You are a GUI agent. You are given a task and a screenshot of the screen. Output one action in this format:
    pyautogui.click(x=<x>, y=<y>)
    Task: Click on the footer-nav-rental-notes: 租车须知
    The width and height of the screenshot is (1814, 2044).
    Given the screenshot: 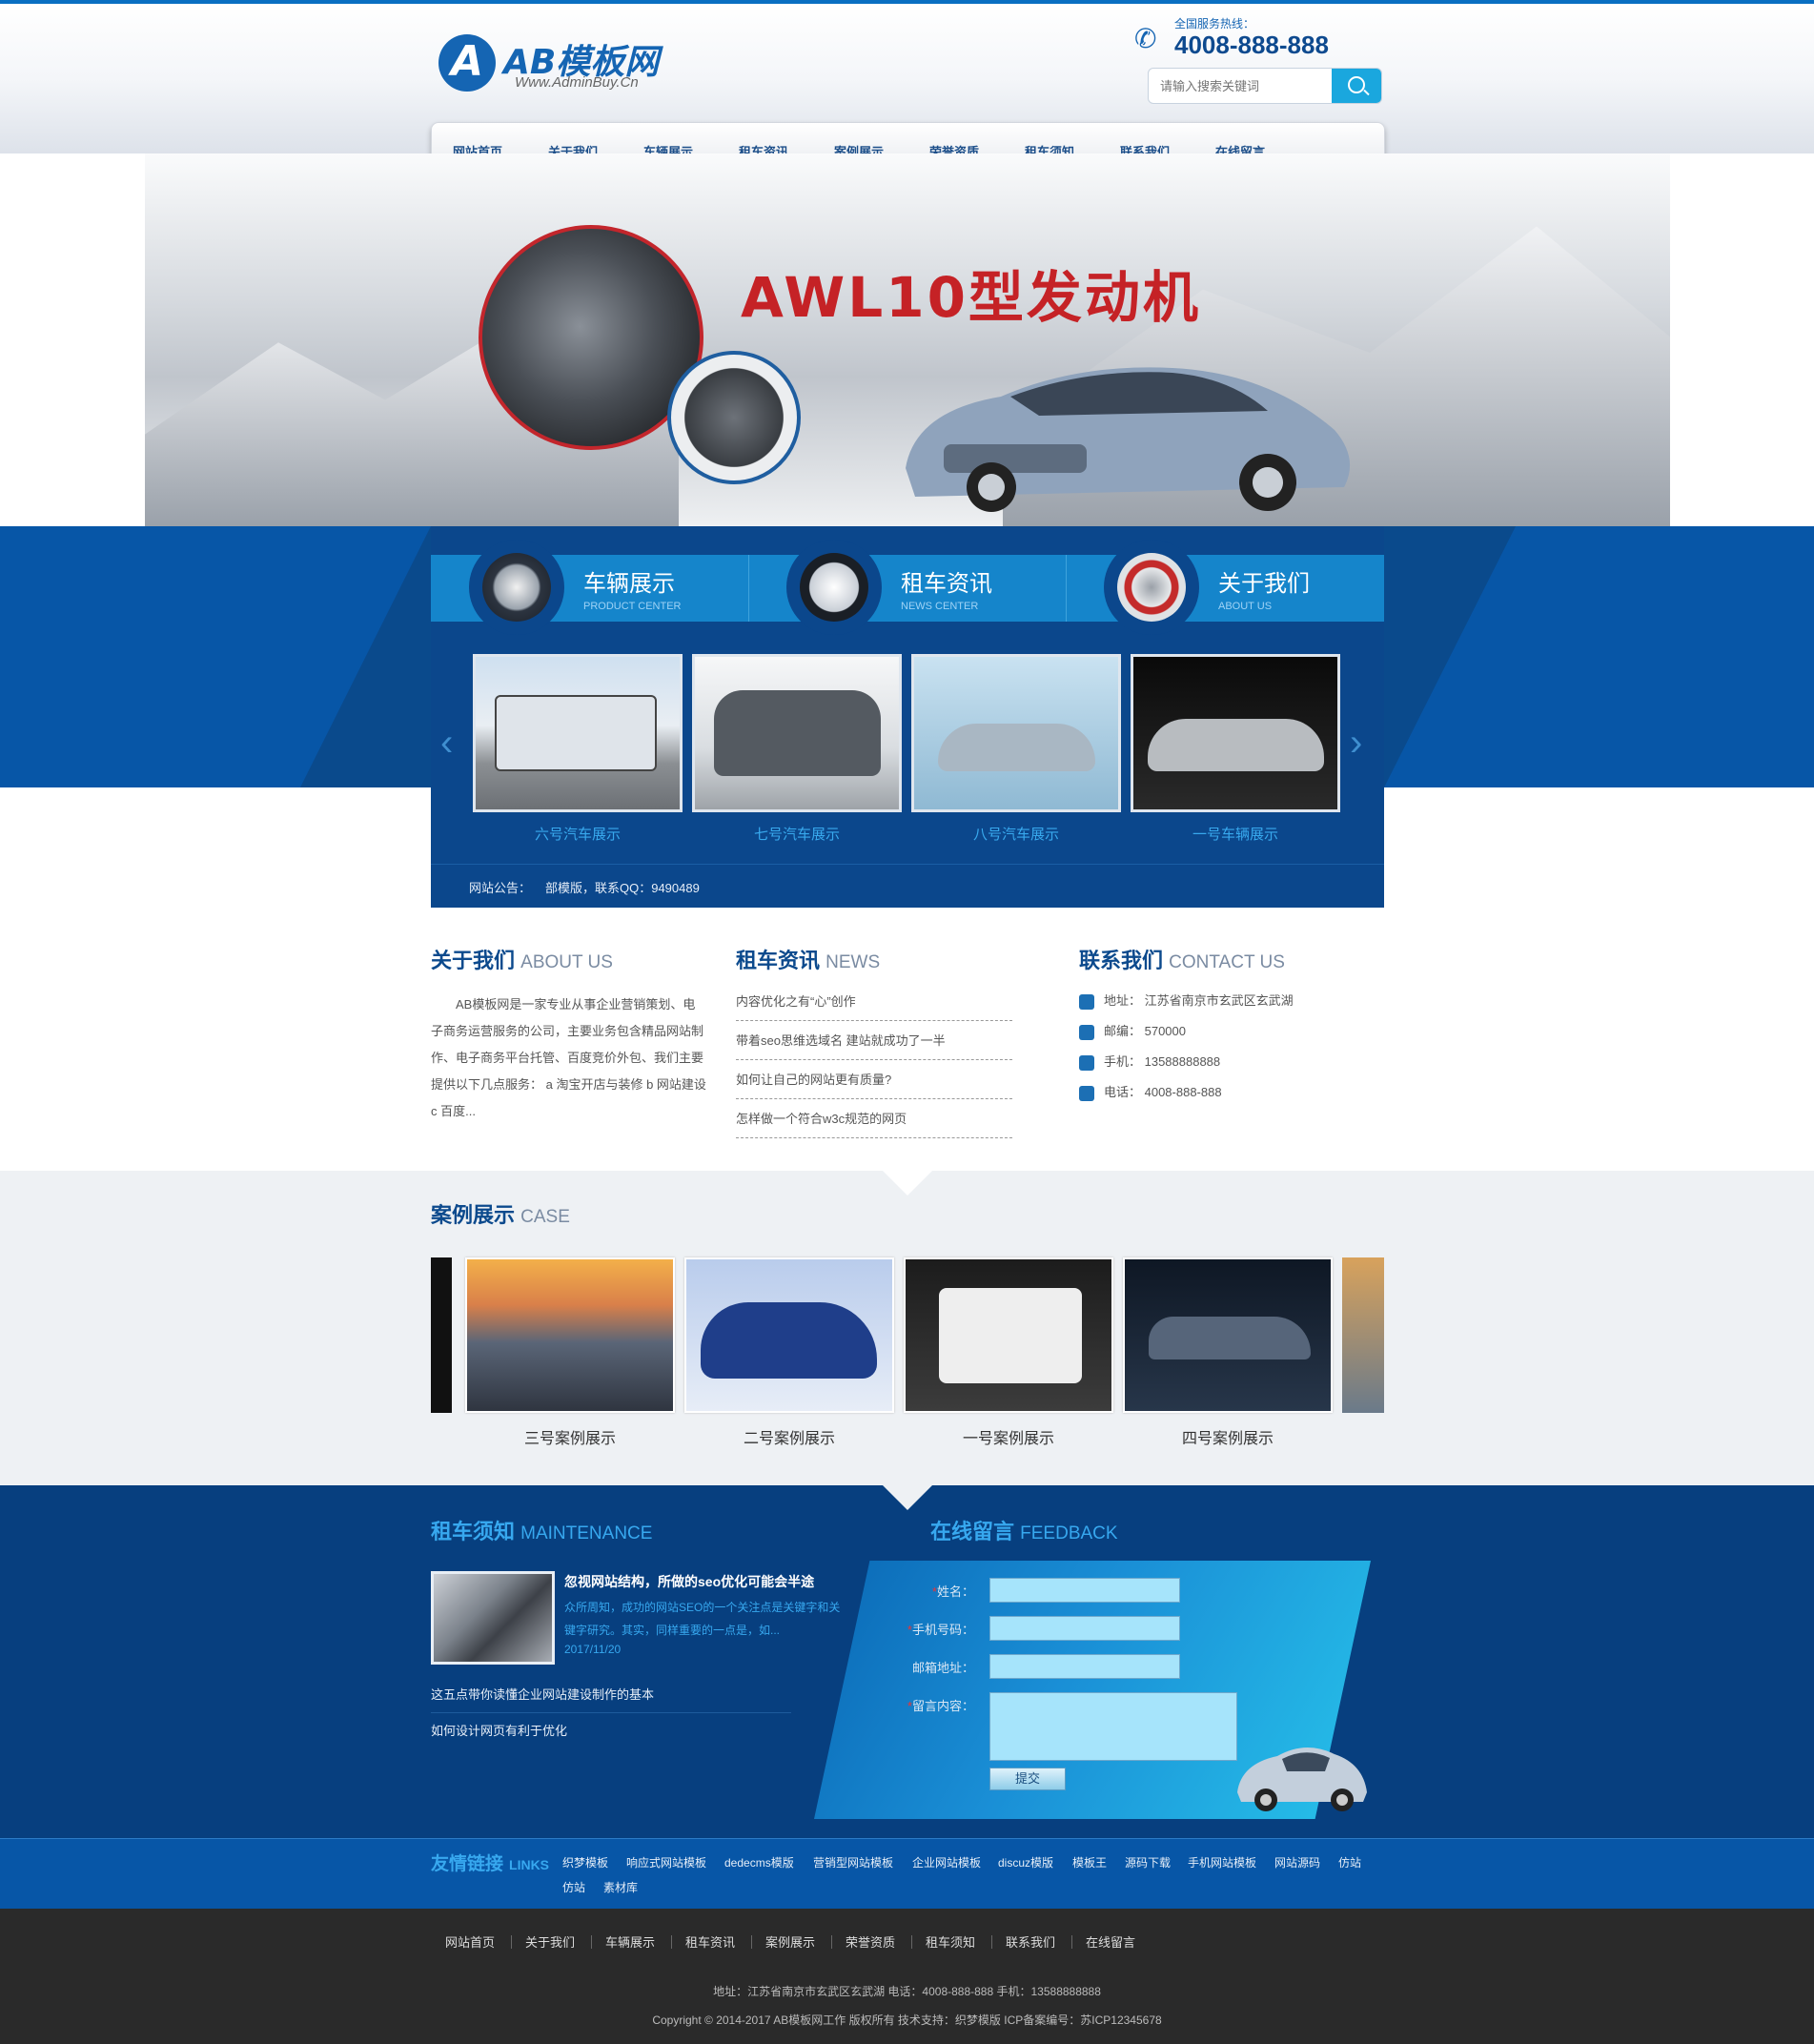 What is the action you would take?
    pyautogui.click(x=951, y=1941)
    